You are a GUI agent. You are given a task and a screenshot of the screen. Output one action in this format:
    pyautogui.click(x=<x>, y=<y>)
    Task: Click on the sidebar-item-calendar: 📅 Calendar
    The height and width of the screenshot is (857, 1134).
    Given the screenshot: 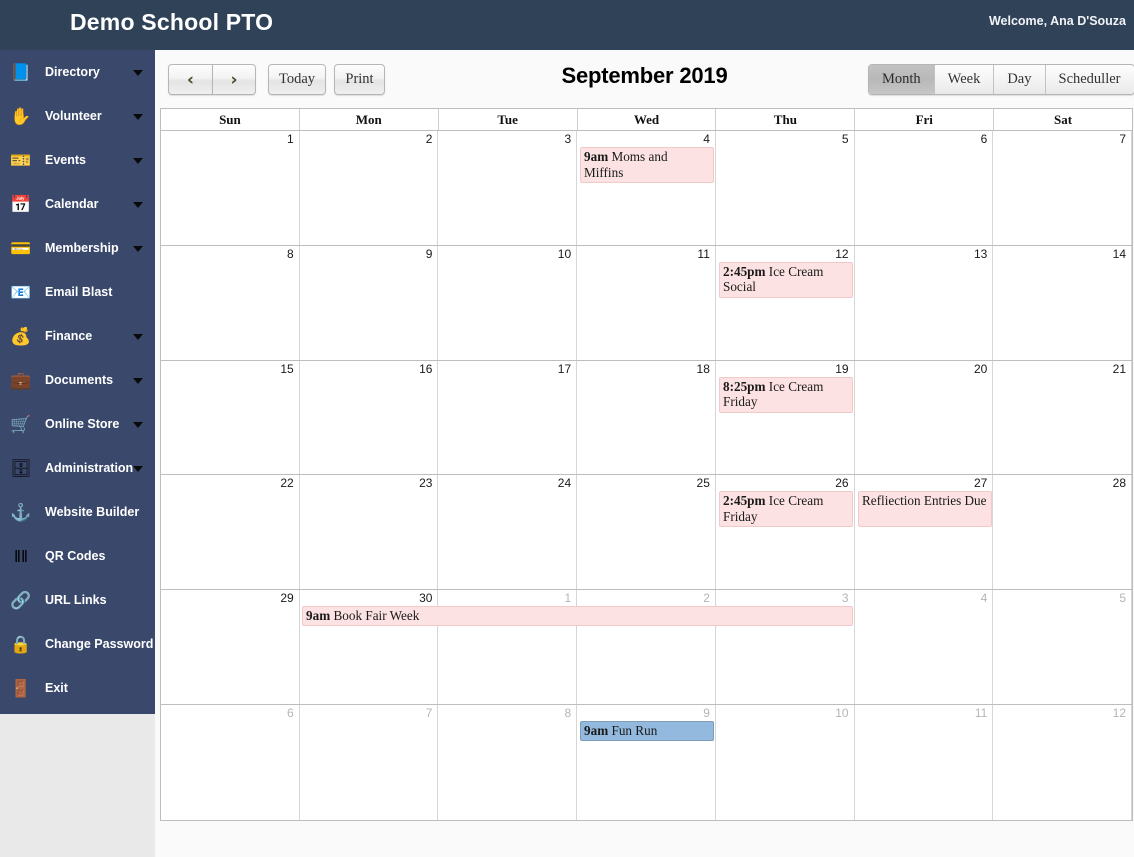 What is the action you would take?
    pyautogui.click(x=77, y=204)
    